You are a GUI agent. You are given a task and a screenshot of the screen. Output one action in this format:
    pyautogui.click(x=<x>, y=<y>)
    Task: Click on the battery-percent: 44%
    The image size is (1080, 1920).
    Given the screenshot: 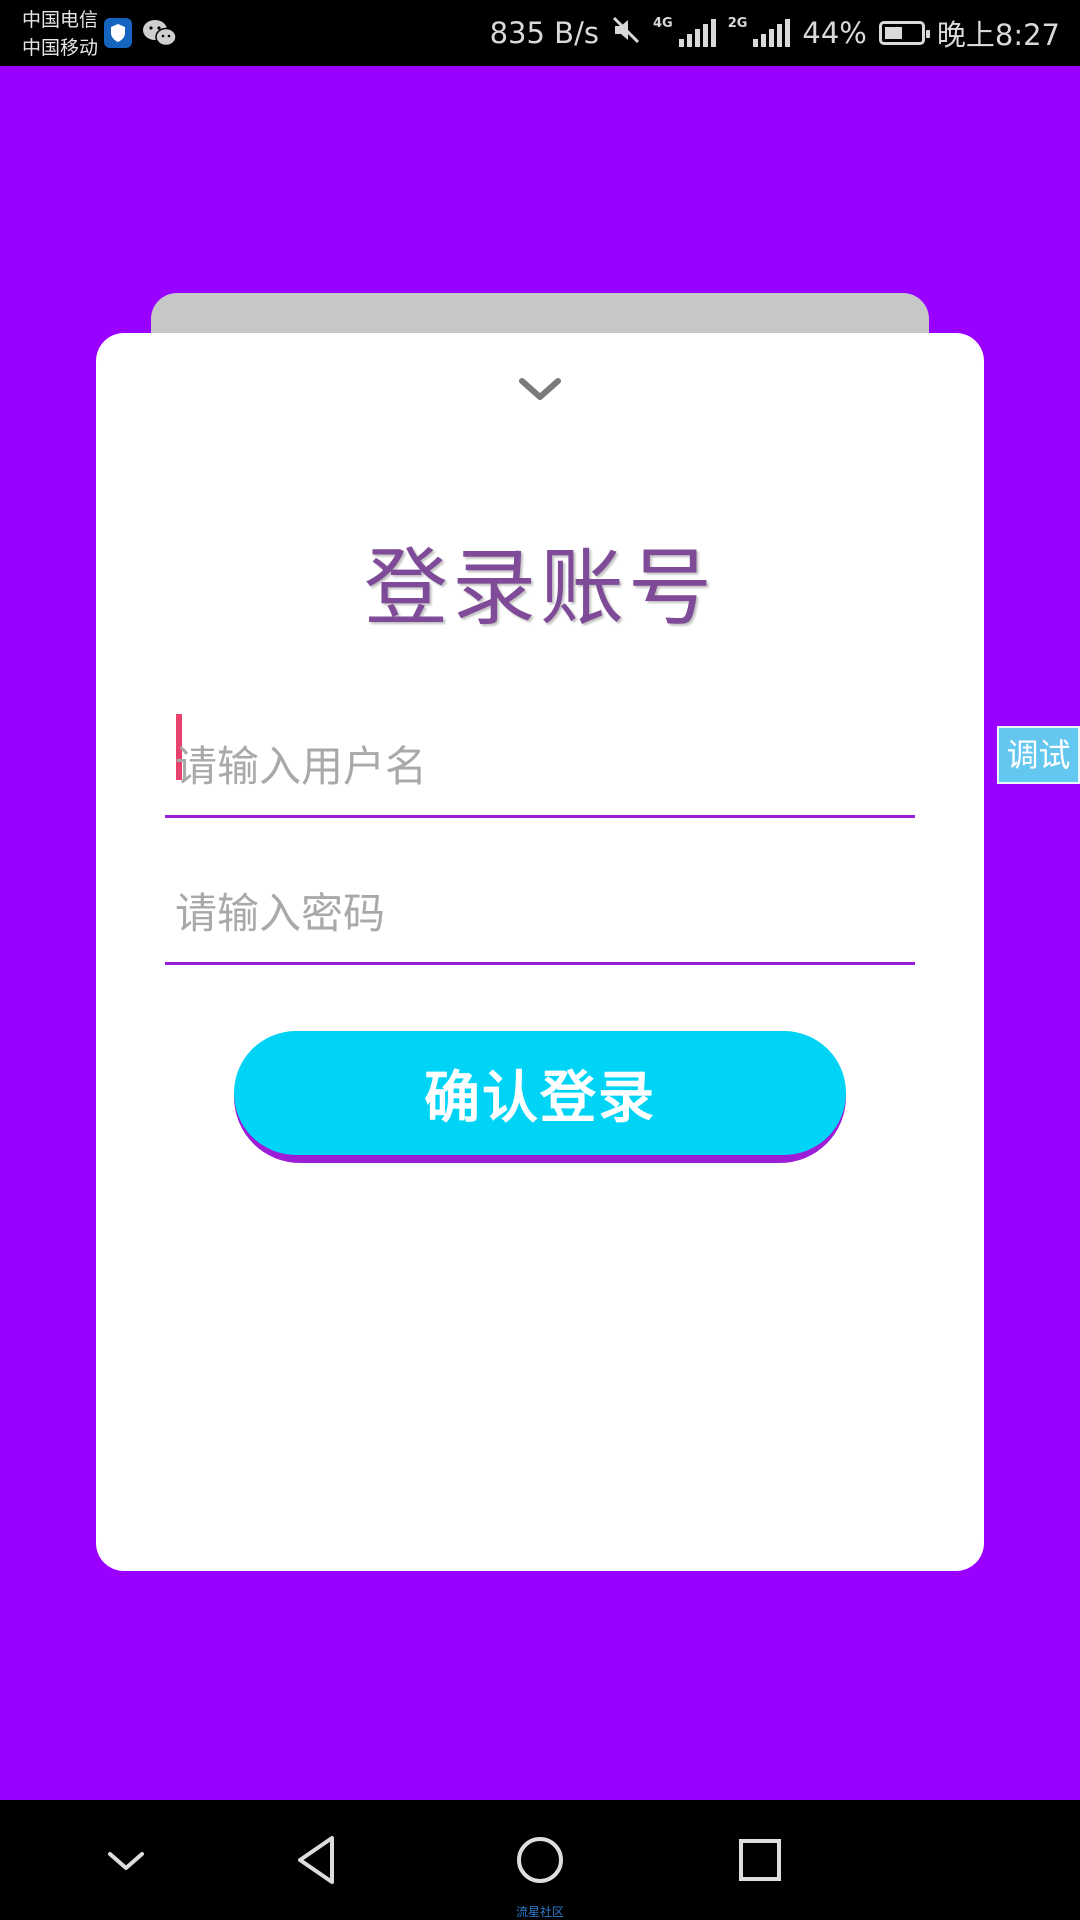 What is the action you would take?
    pyautogui.click(x=834, y=33)
    